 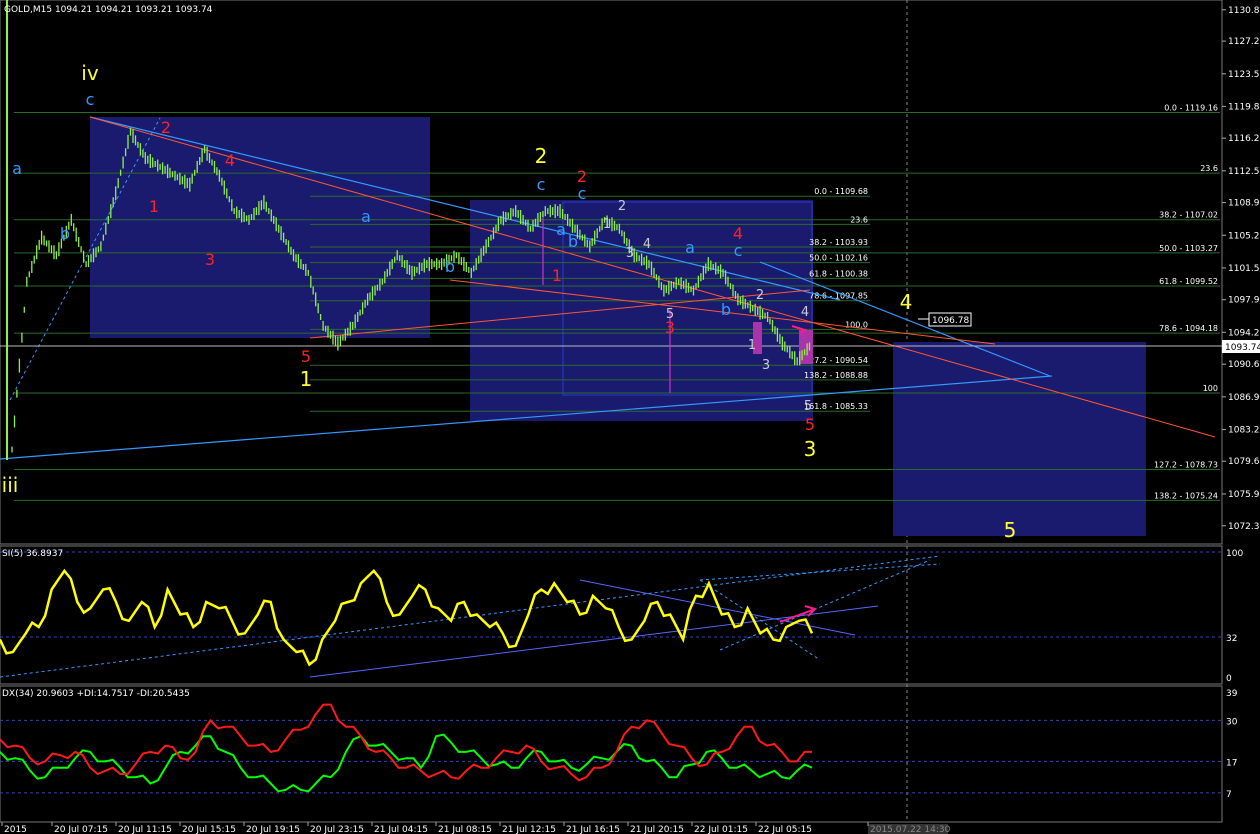 I want to click on price-y-tick-label: 1116.26, so click(x=1244, y=139).